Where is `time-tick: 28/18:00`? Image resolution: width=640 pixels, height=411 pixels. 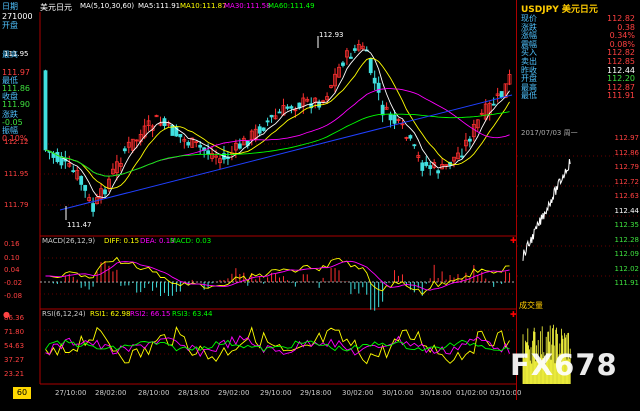
time-tick: 28/18:00 is located at coordinates (194, 393).